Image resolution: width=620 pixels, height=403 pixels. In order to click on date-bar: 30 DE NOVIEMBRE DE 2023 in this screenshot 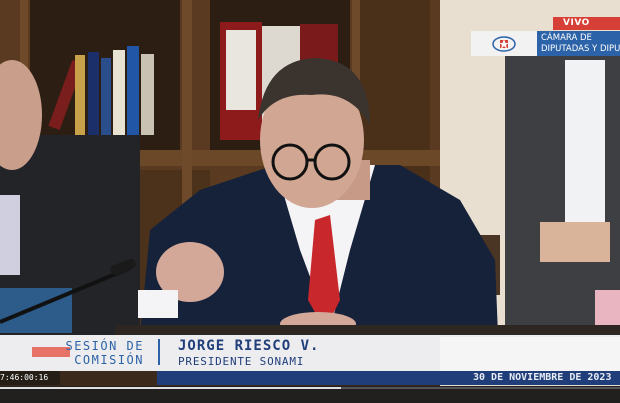, I will do `click(388, 378)`.